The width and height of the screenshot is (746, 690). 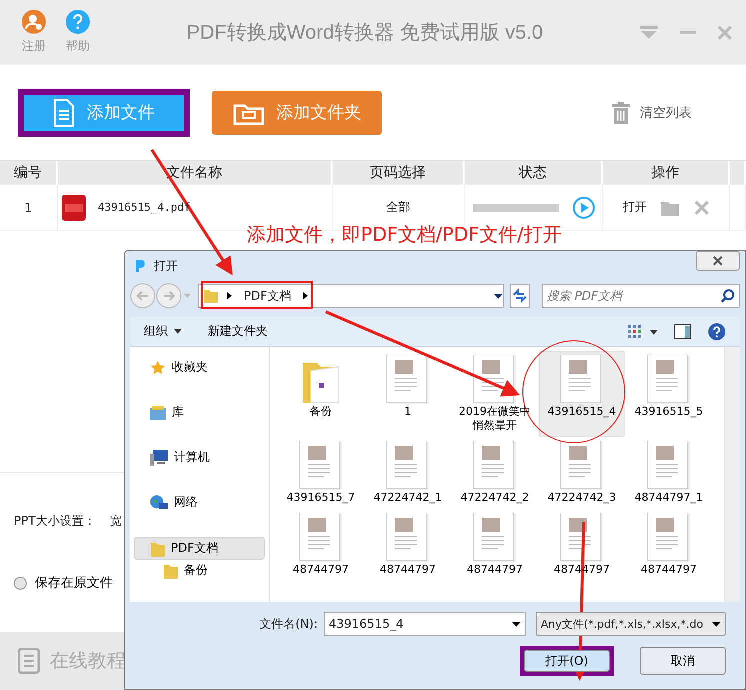 What do you see at coordinates (408, 498) in the screenshot?
I see `file-name: 47224742_1` at bounding box center [408, 498].